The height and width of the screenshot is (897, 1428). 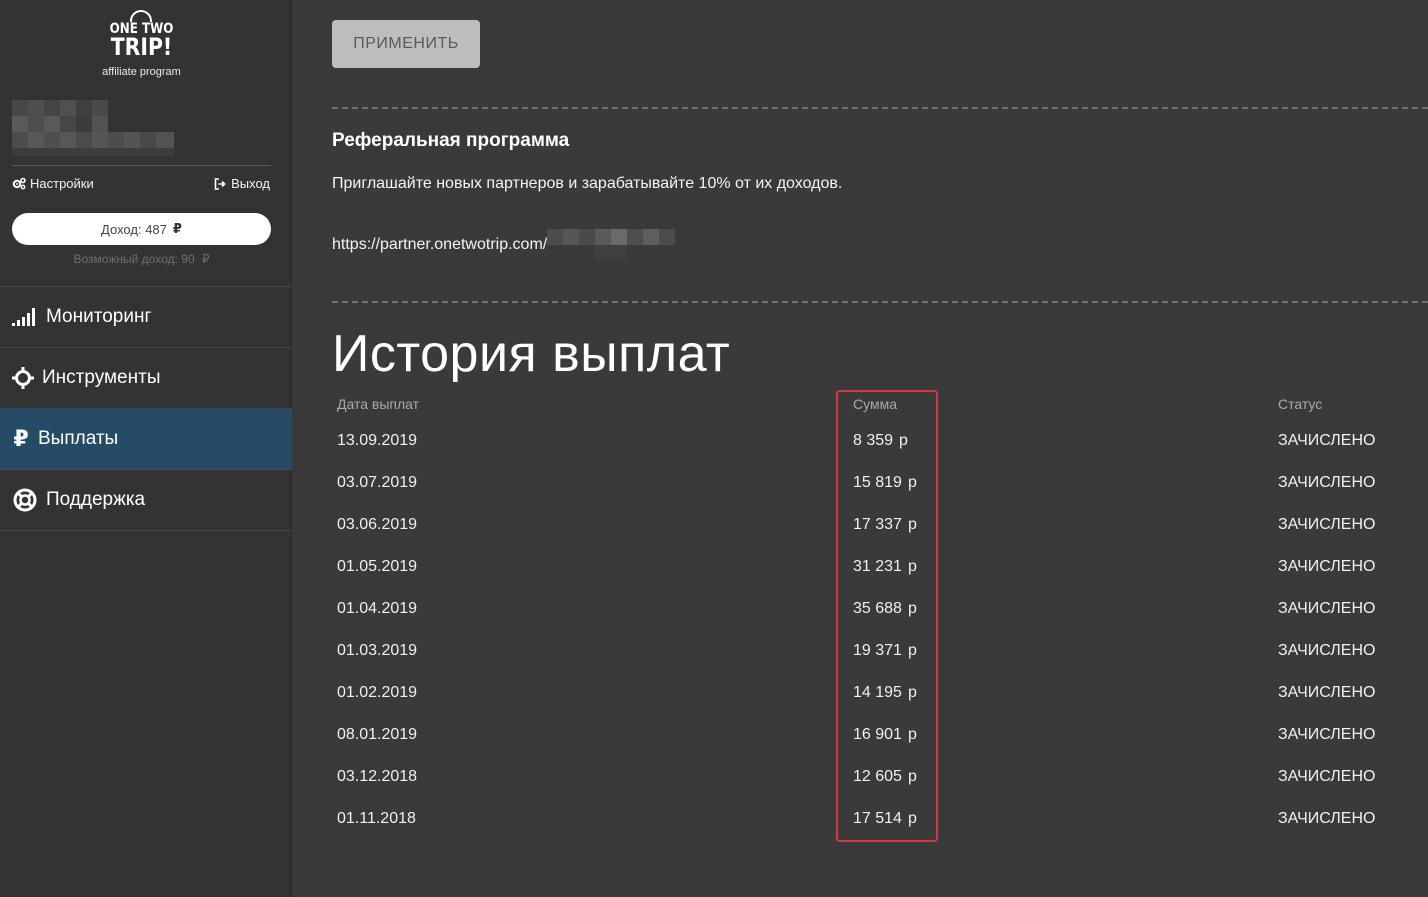 What do you see at coordinates (877, 482) in the screenshot?
I see `payout-amount: 15 819` at bounding box center [877, 482].